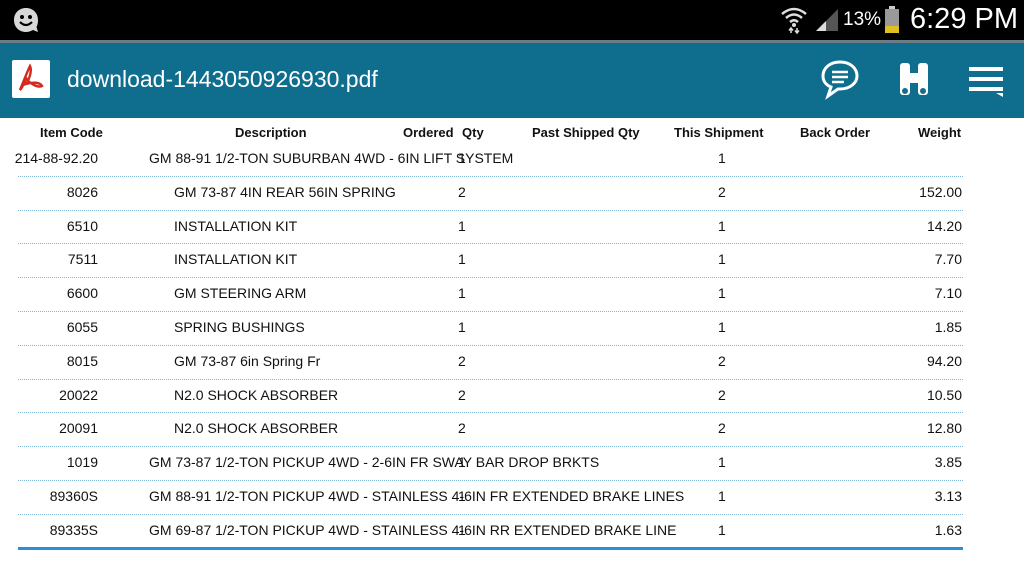  What do you see at coordinates (71, 132) in the screenshot?
I see `header-item-code: Item Code` at bounding box center [71, 132].